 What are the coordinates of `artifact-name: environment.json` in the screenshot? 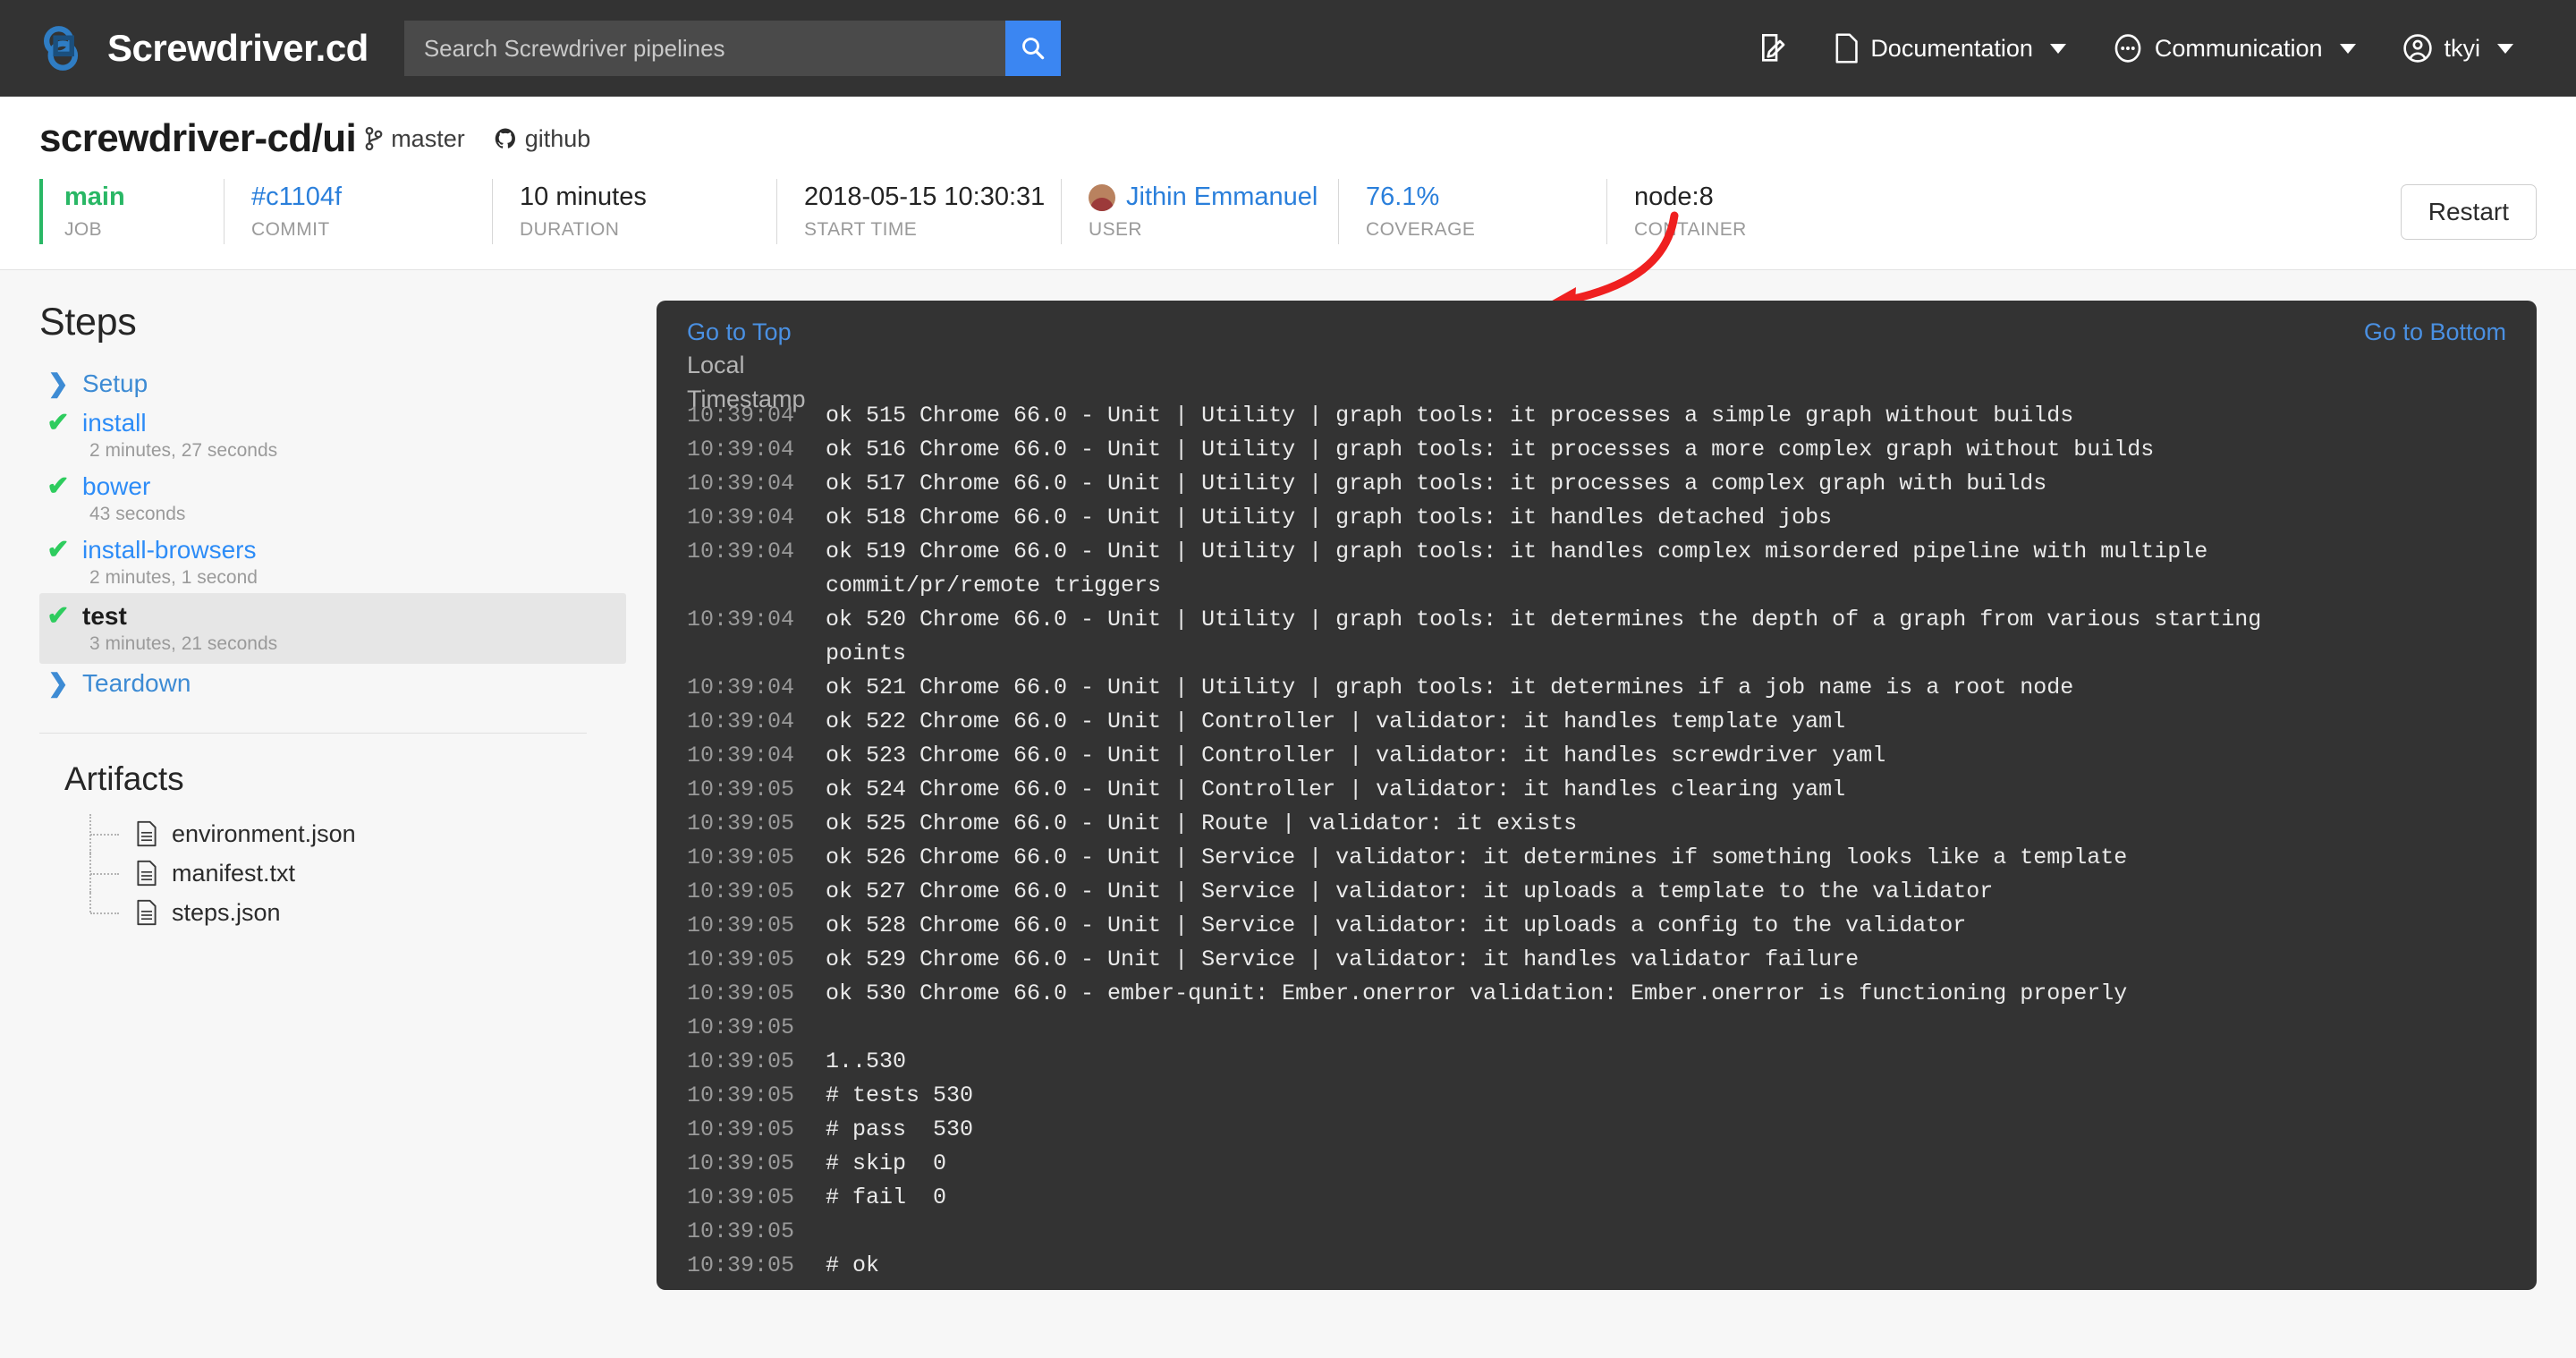 It's located at (264, 833).